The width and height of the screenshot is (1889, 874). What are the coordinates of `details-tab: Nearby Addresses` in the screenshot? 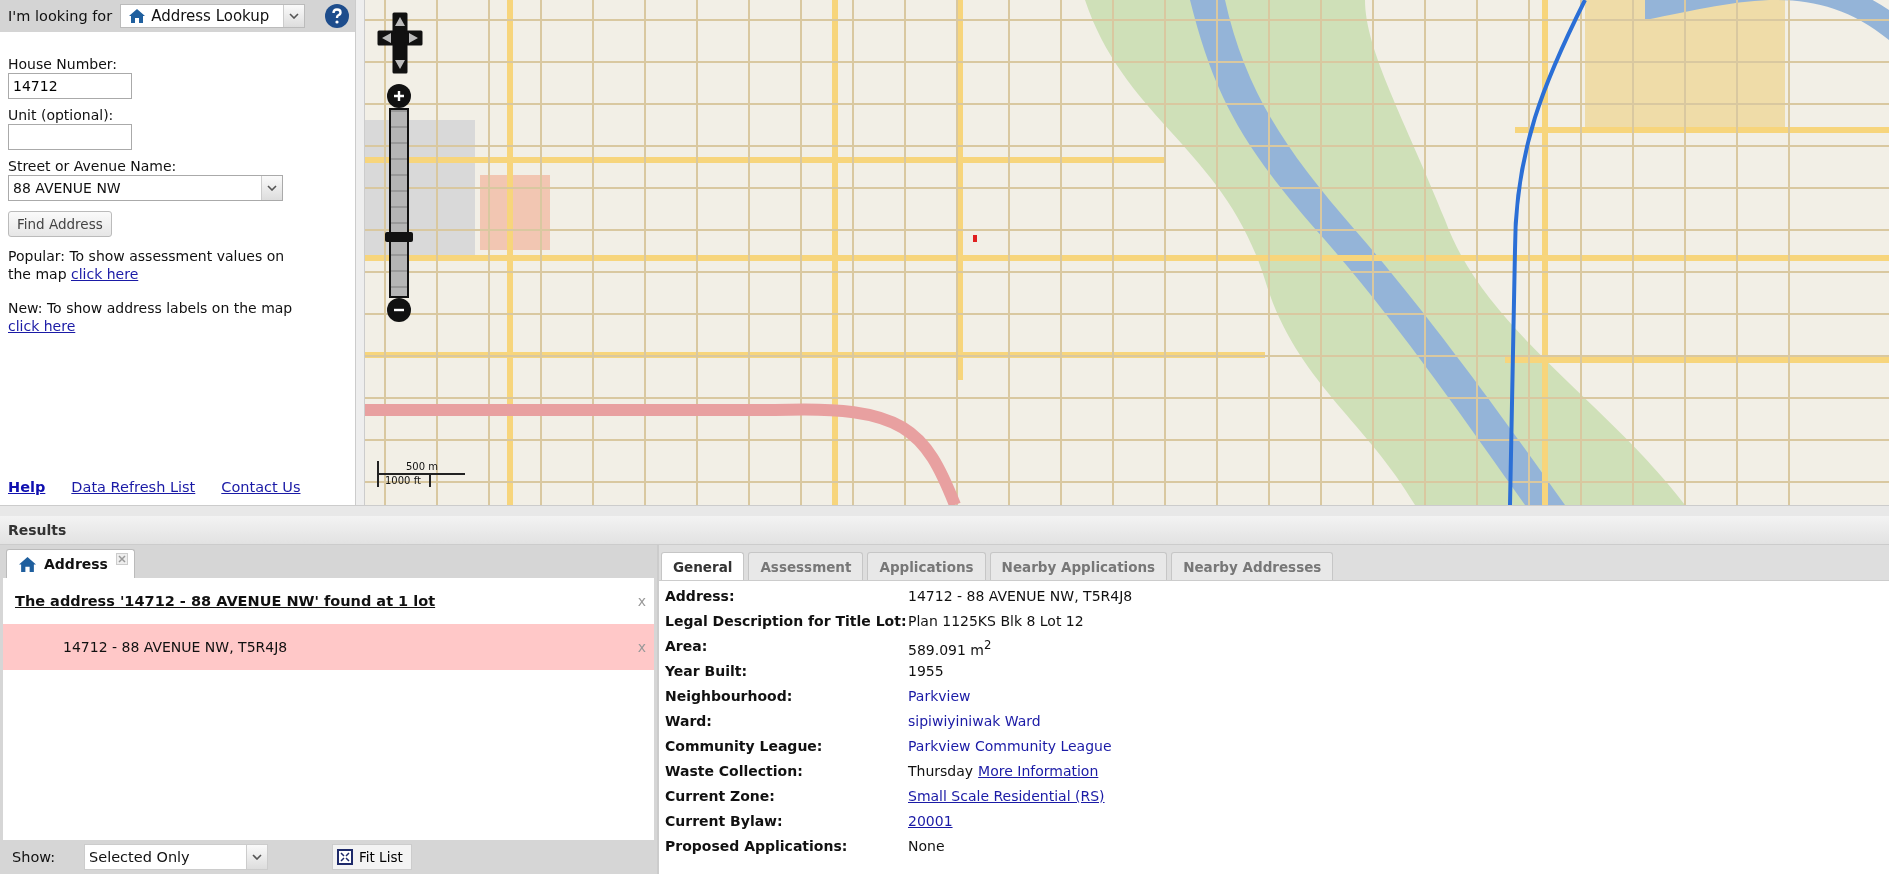 It's located at (1252, 566).